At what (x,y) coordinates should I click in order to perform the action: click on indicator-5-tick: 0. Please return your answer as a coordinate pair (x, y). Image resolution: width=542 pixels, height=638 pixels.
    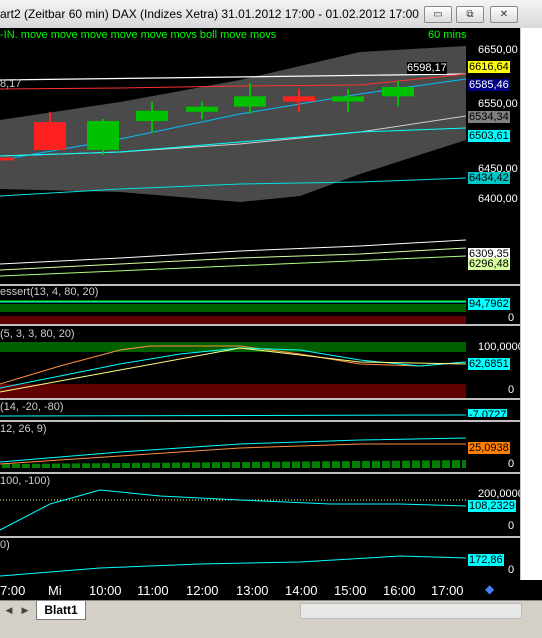
    Looking at the image, I should click on (511, 526).